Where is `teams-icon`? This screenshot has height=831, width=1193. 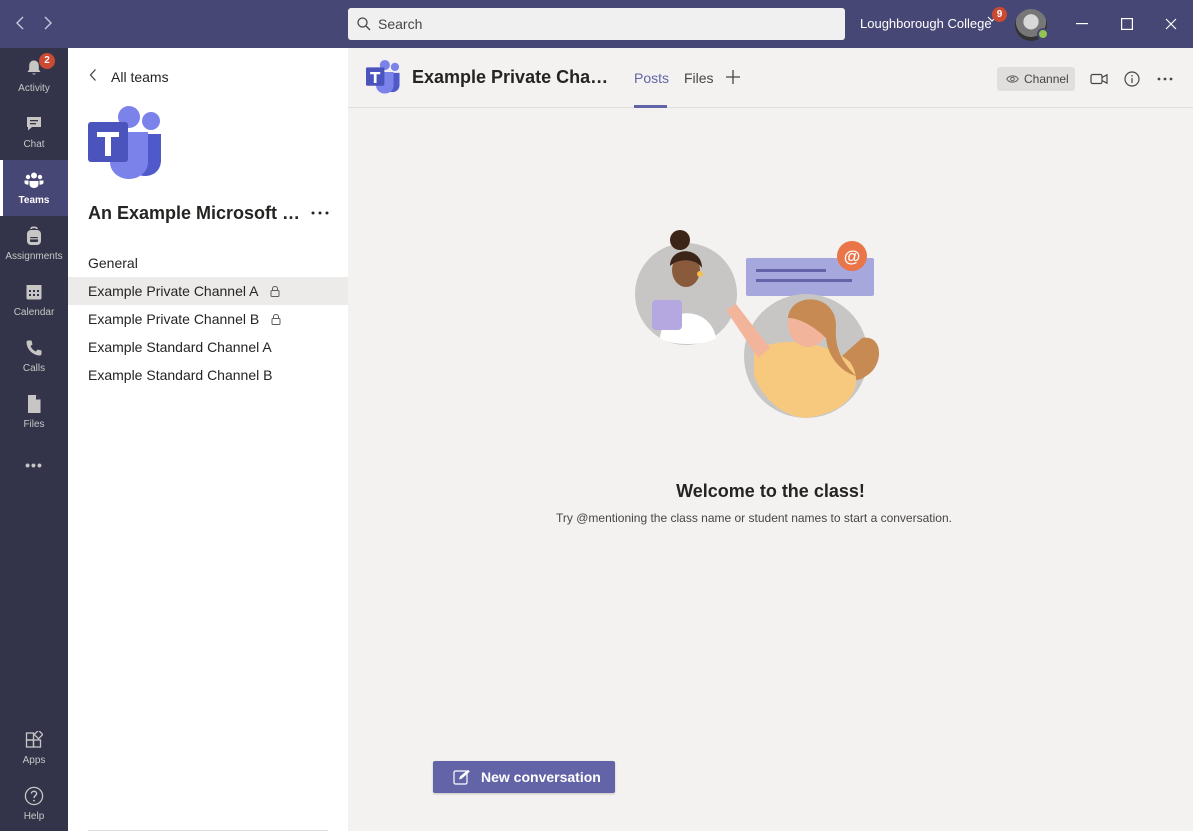
teams-icon is located at coordinates (34, 180).